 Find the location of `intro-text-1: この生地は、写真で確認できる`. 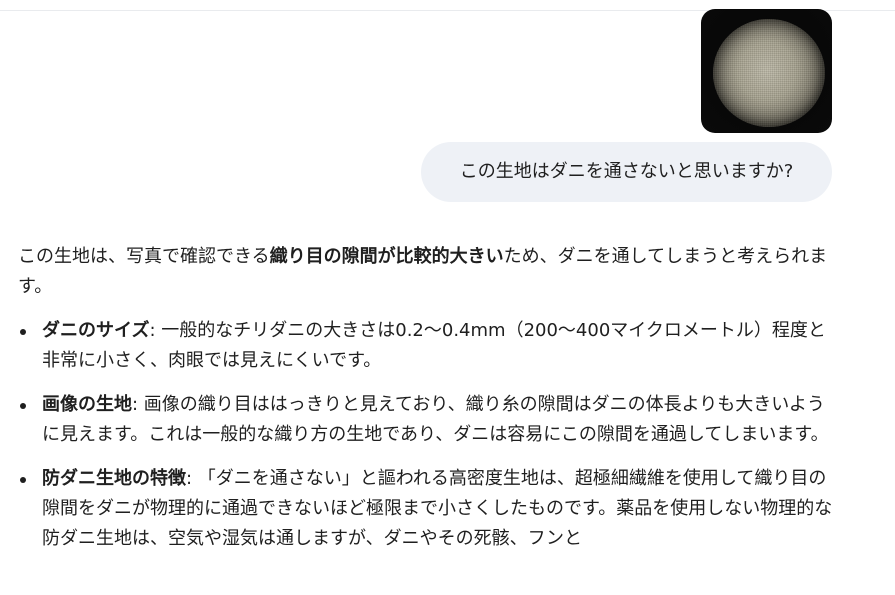

intro-text-1: この生地は、写真で確認できる is located at coordinates (144, 256).